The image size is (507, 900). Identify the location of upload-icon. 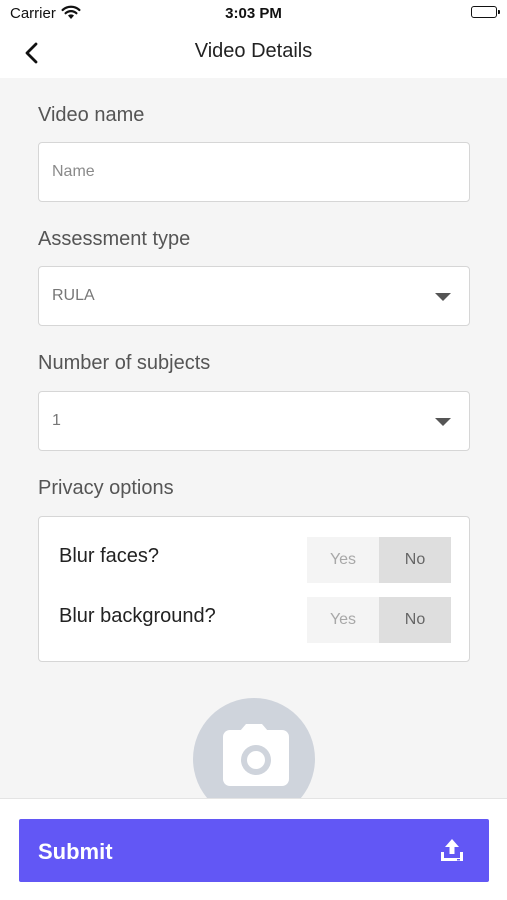
(452, 852).